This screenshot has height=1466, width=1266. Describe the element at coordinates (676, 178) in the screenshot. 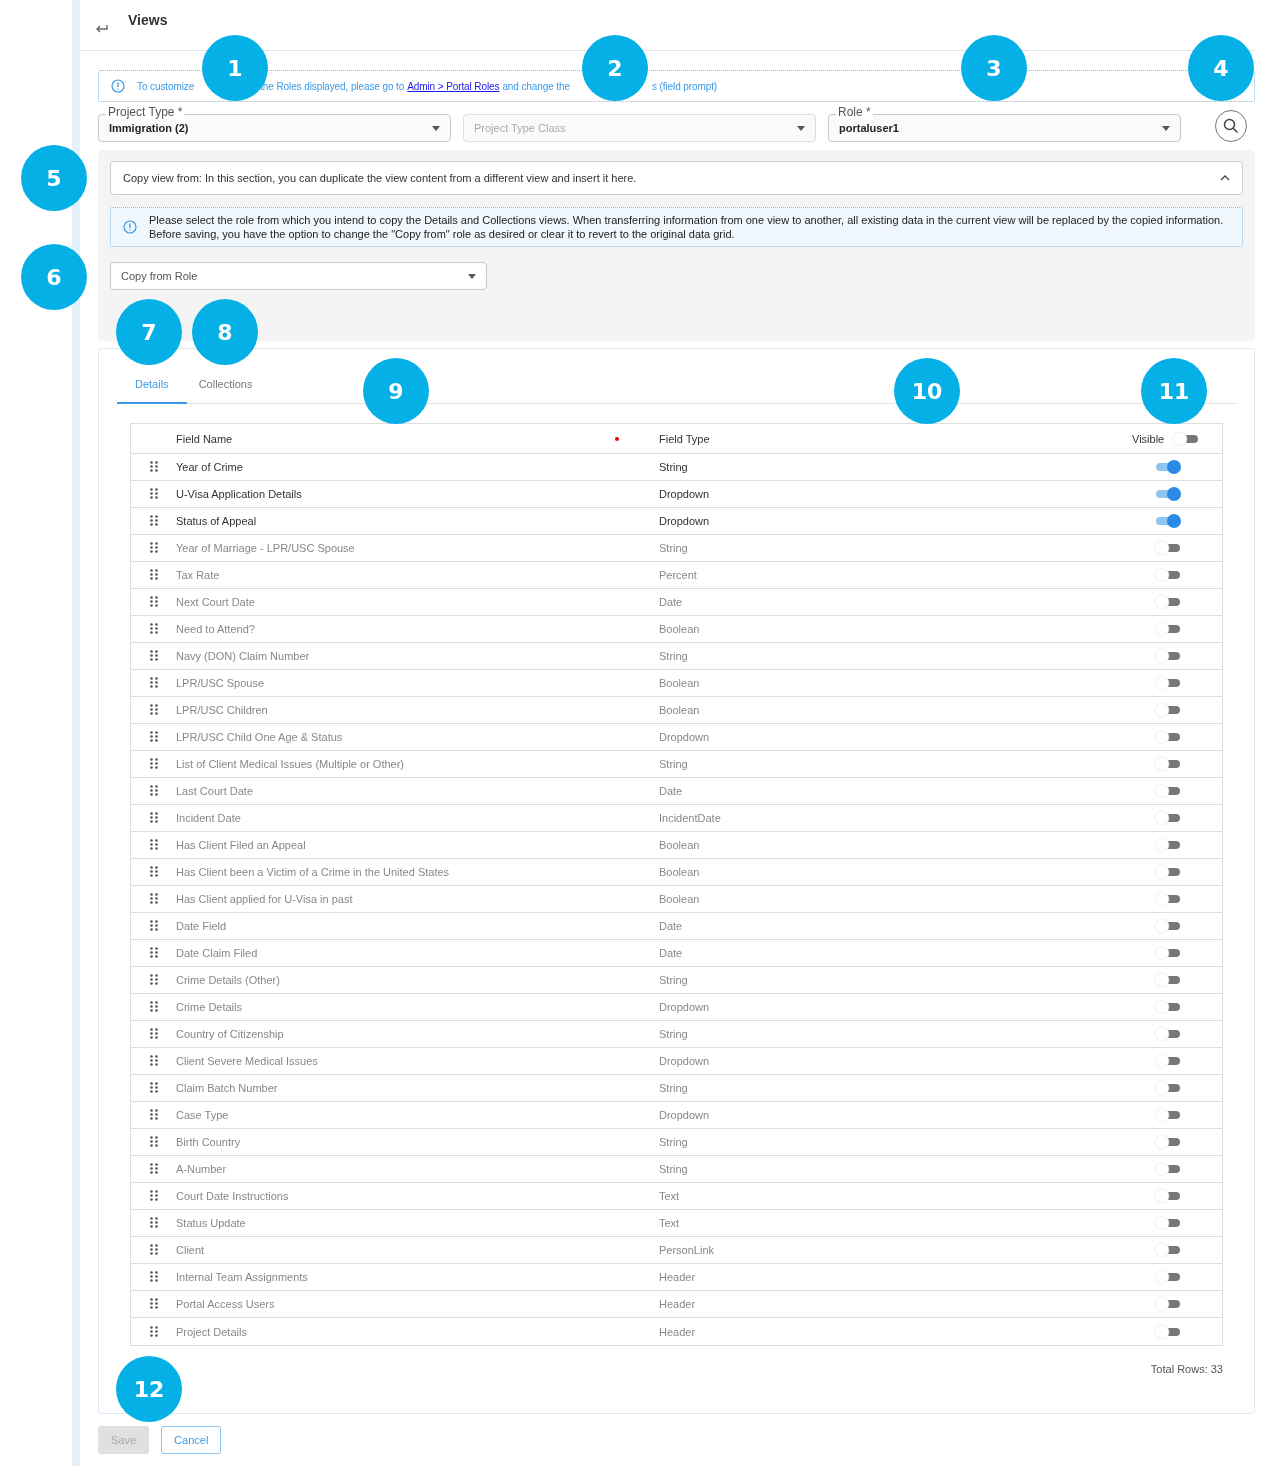

I see `copy-view-accordion: Copy view from: In this section, you can duplicate the view content from a different view and insert it here.` at that location.